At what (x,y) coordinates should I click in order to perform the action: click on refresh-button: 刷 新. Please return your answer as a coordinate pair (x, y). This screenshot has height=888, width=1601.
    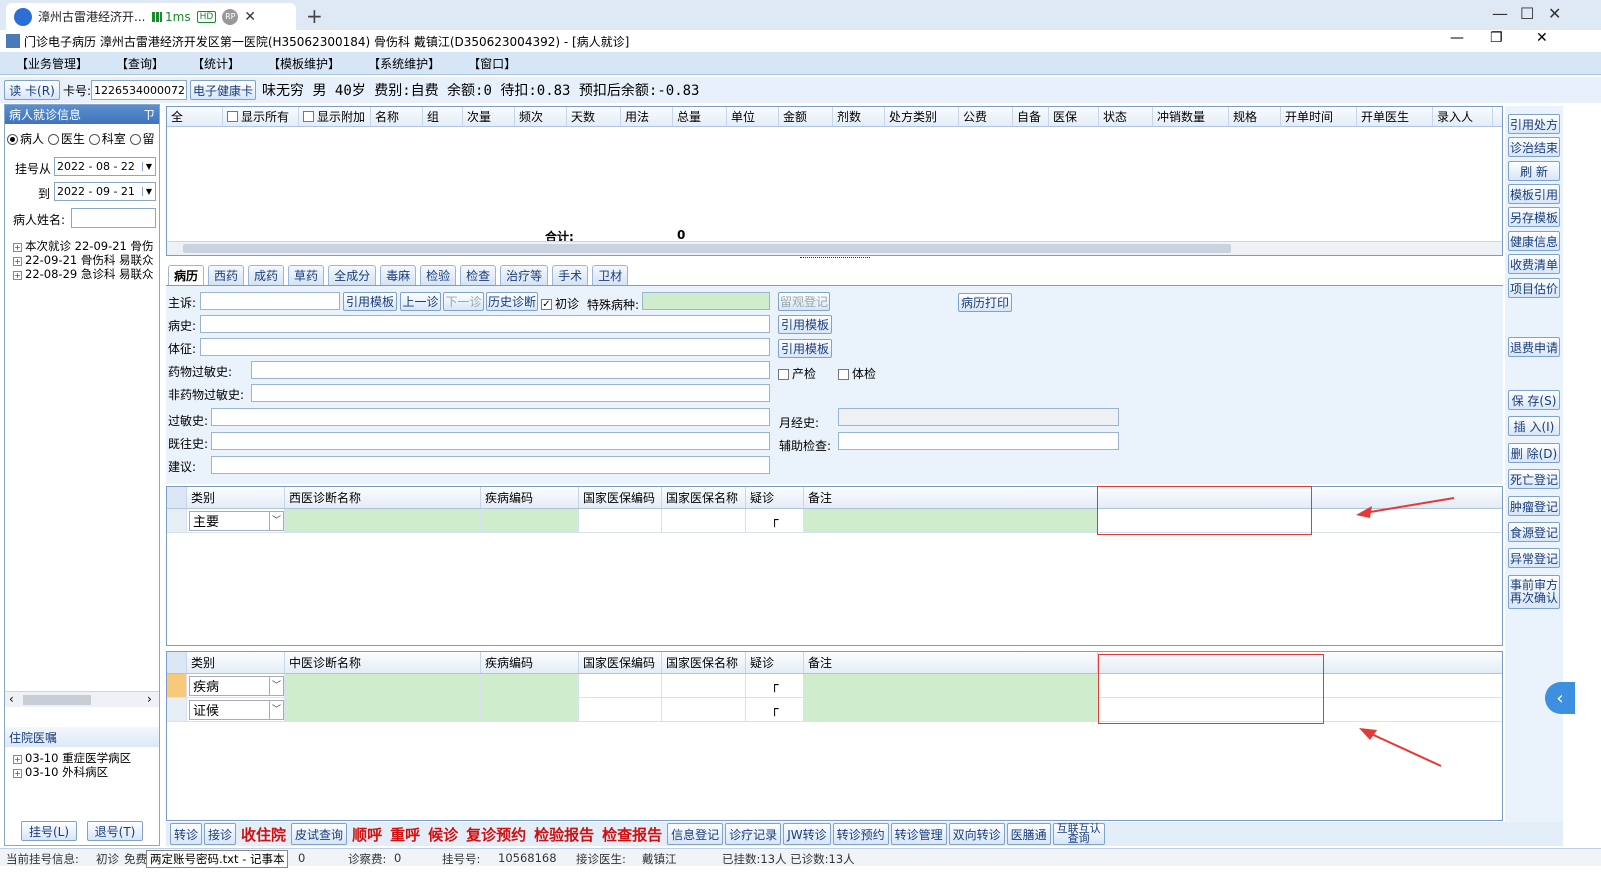
    Looking at the image, I should click on (1534, 171).